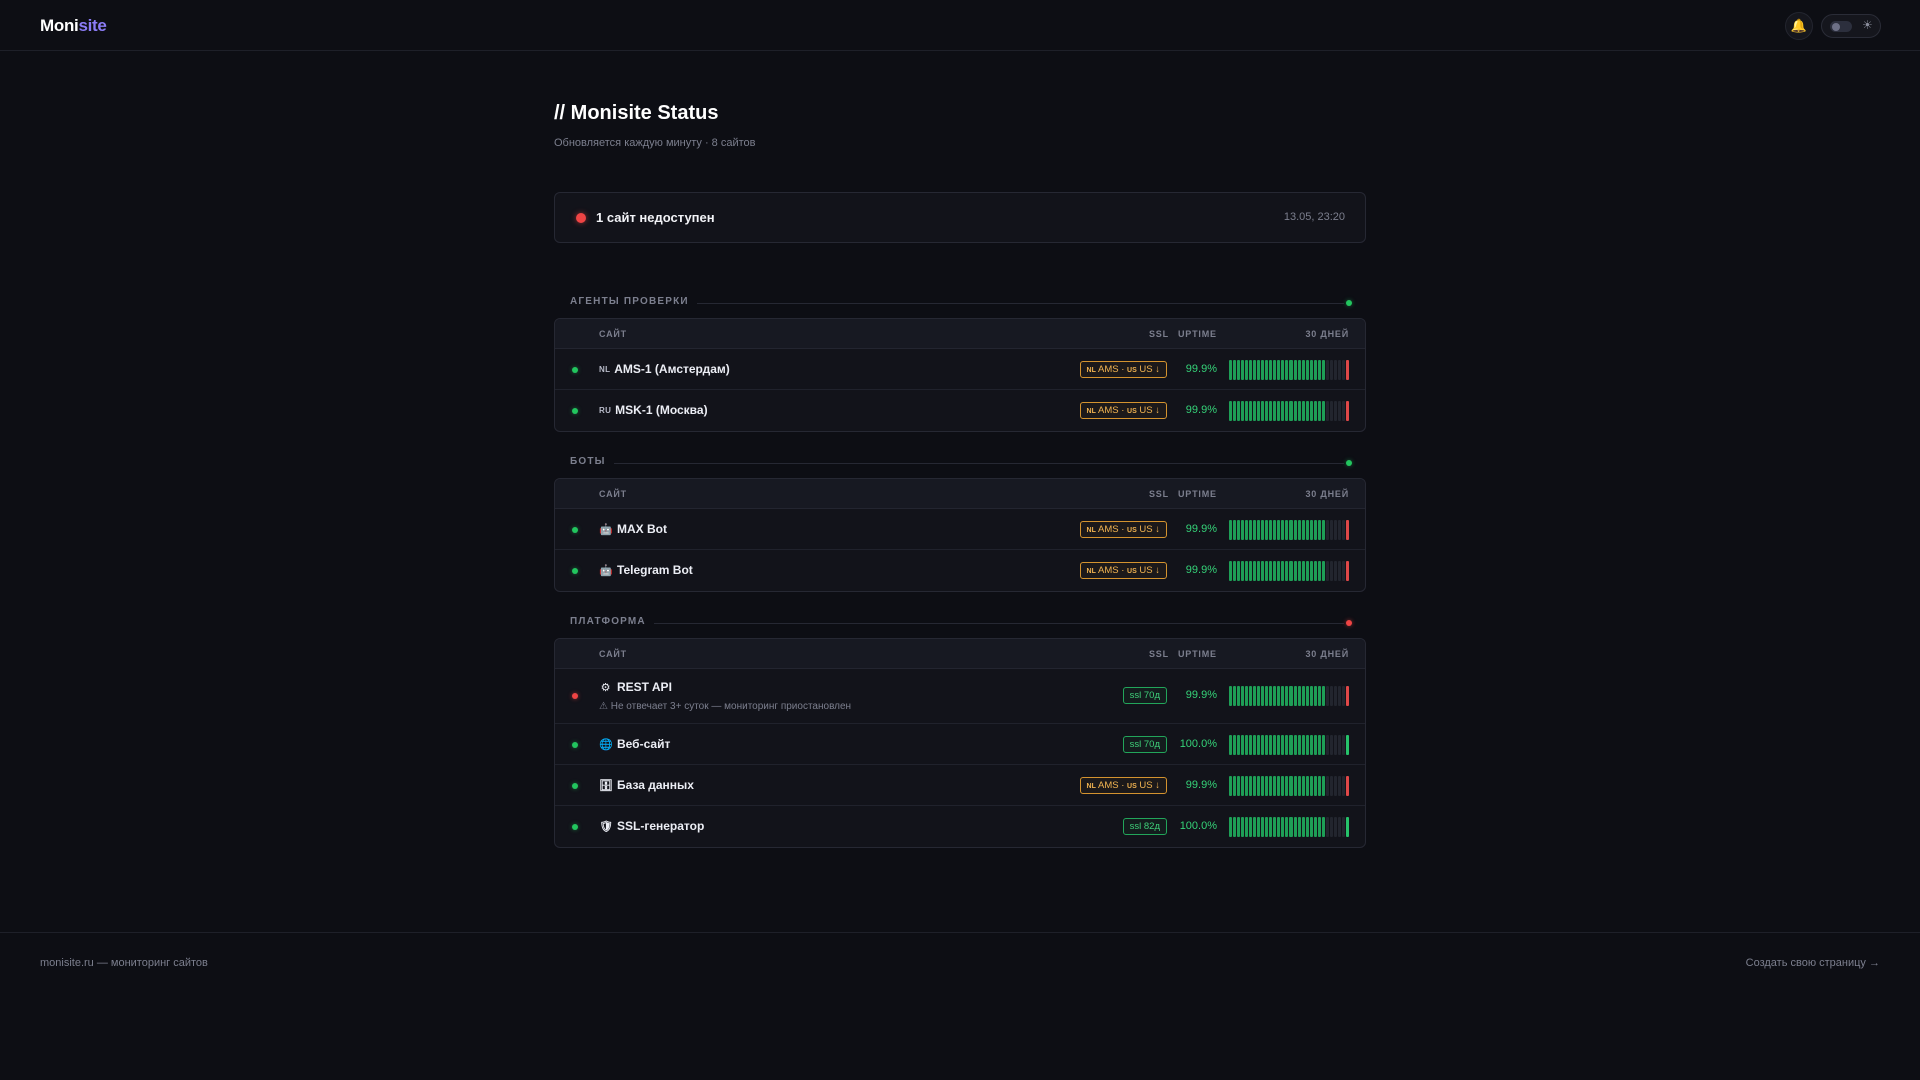 The height and width of the screenshot is (1080, 1920). I want to click on create-page-link: Создать свою страницу →, so click(1813, 963).